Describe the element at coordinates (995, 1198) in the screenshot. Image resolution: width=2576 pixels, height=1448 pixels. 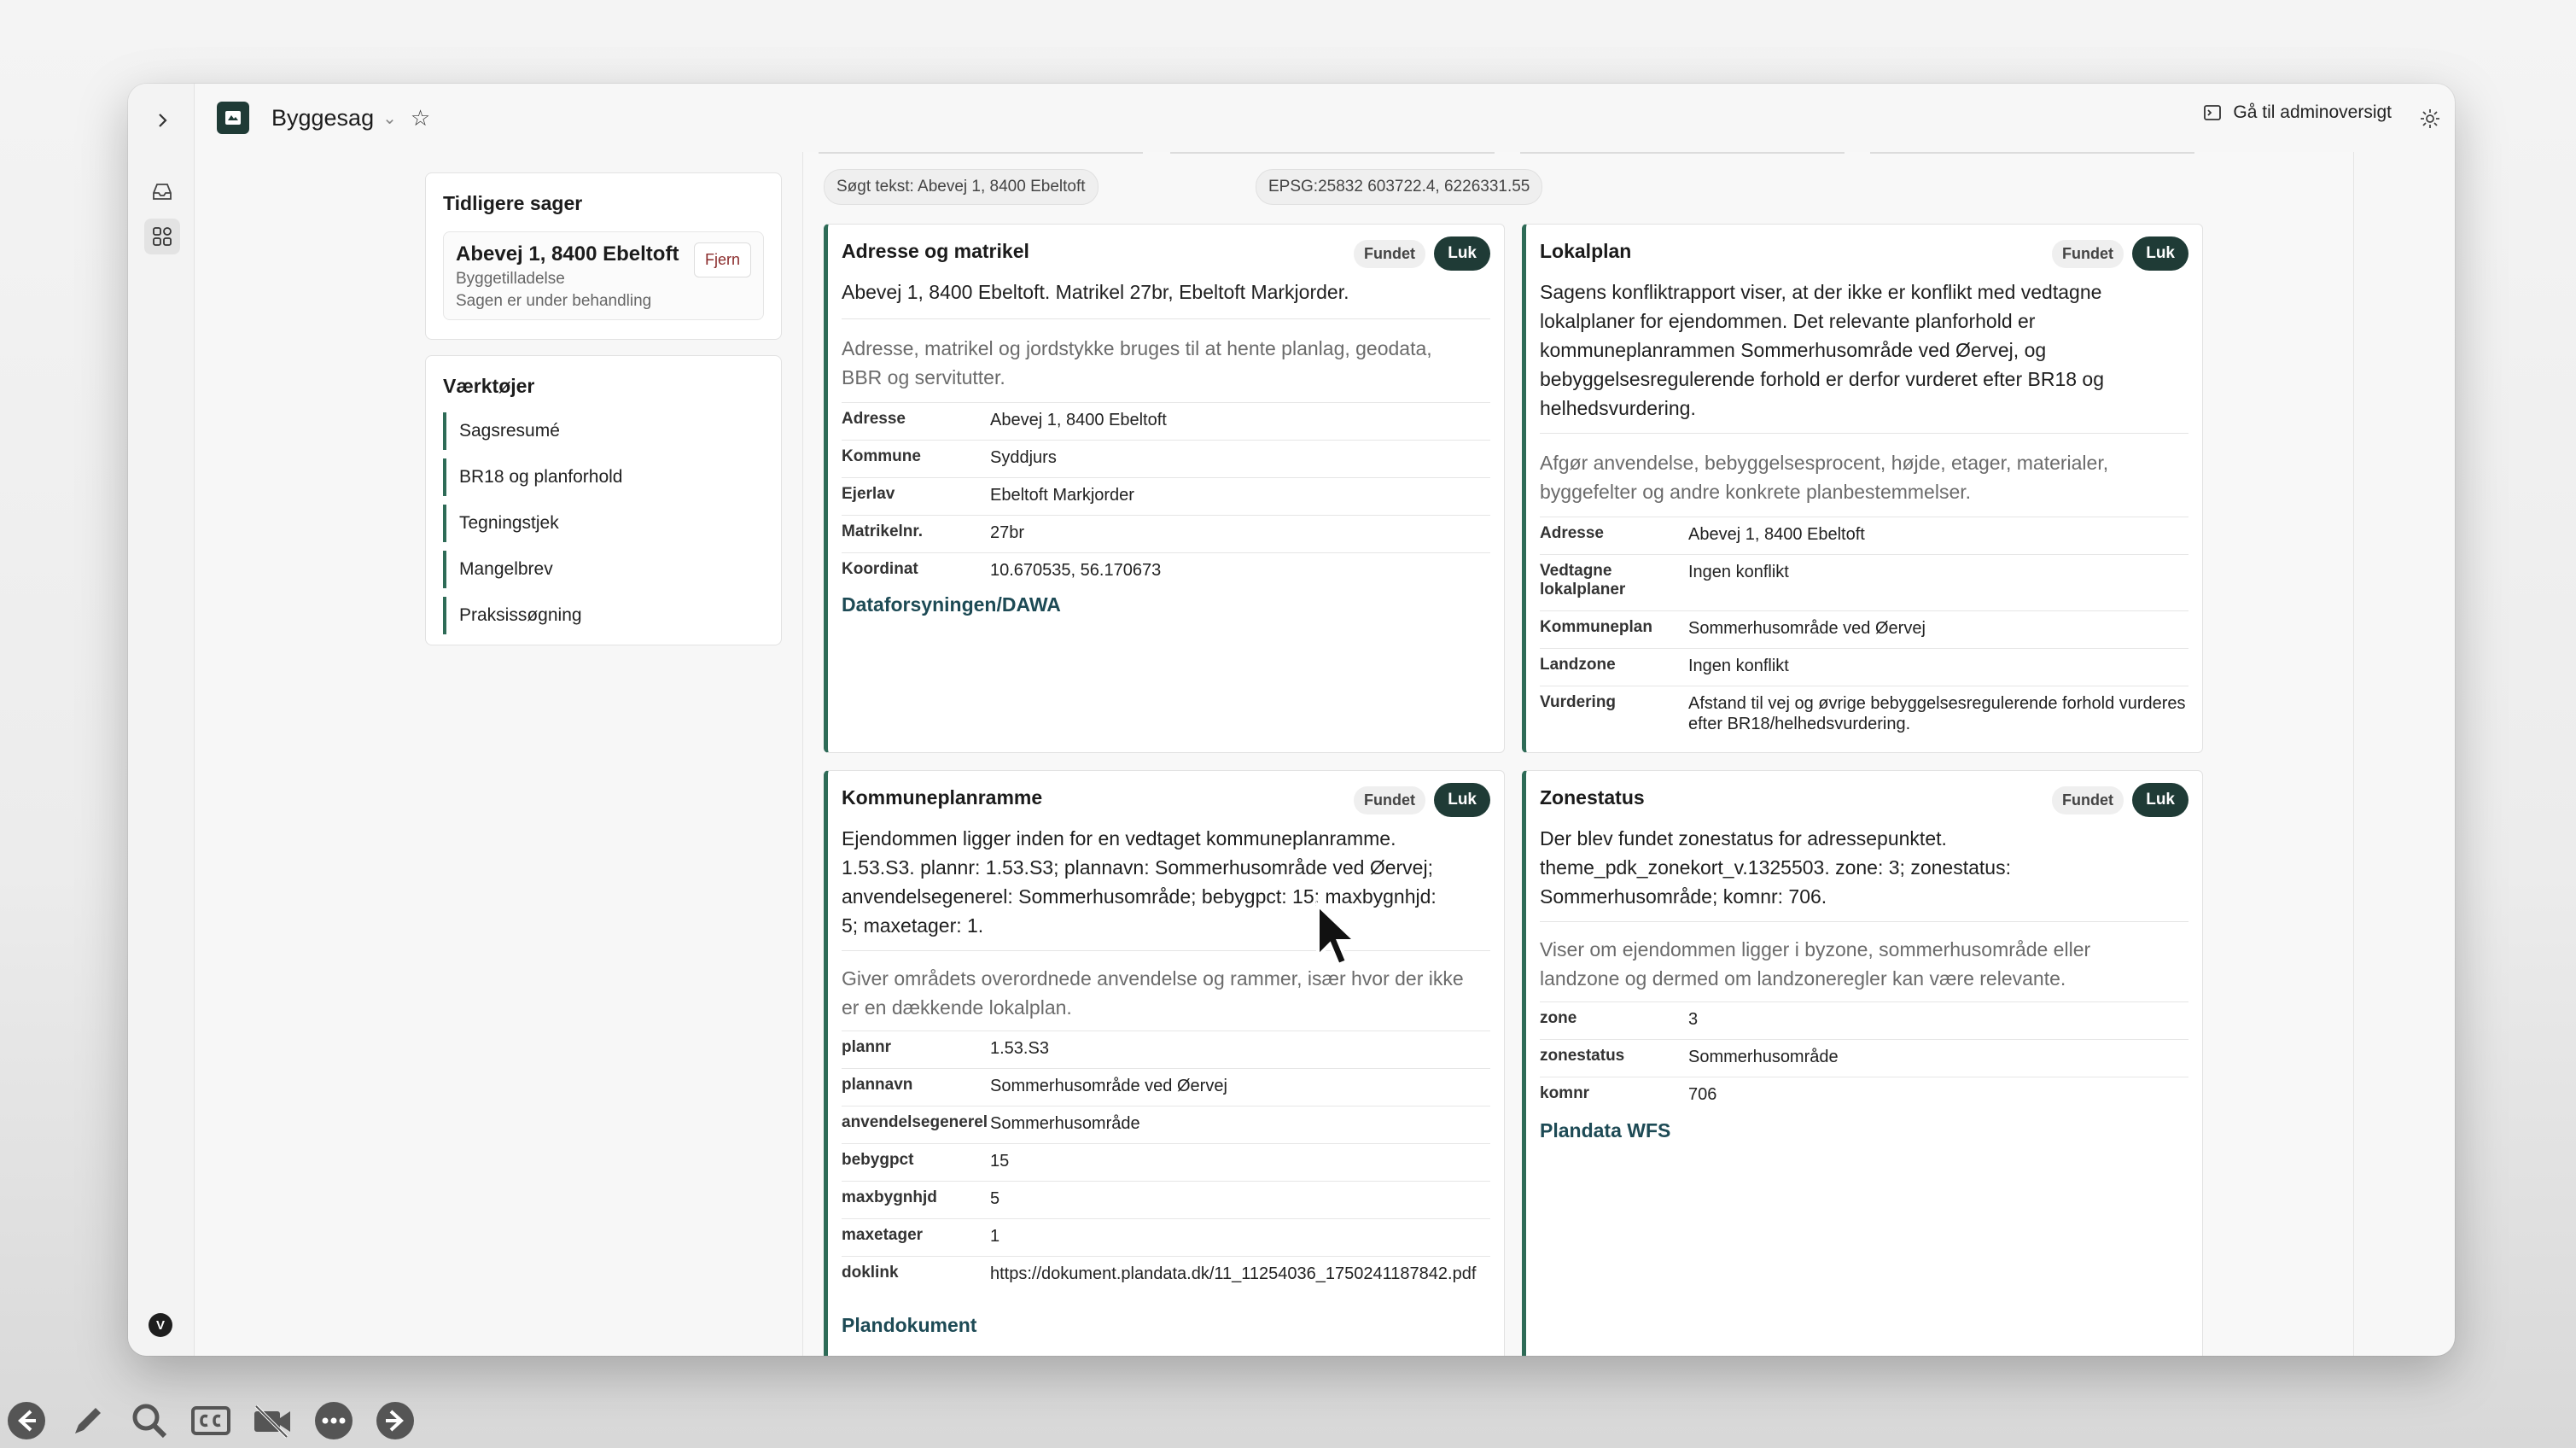
I see `row-value: 5` at that location.